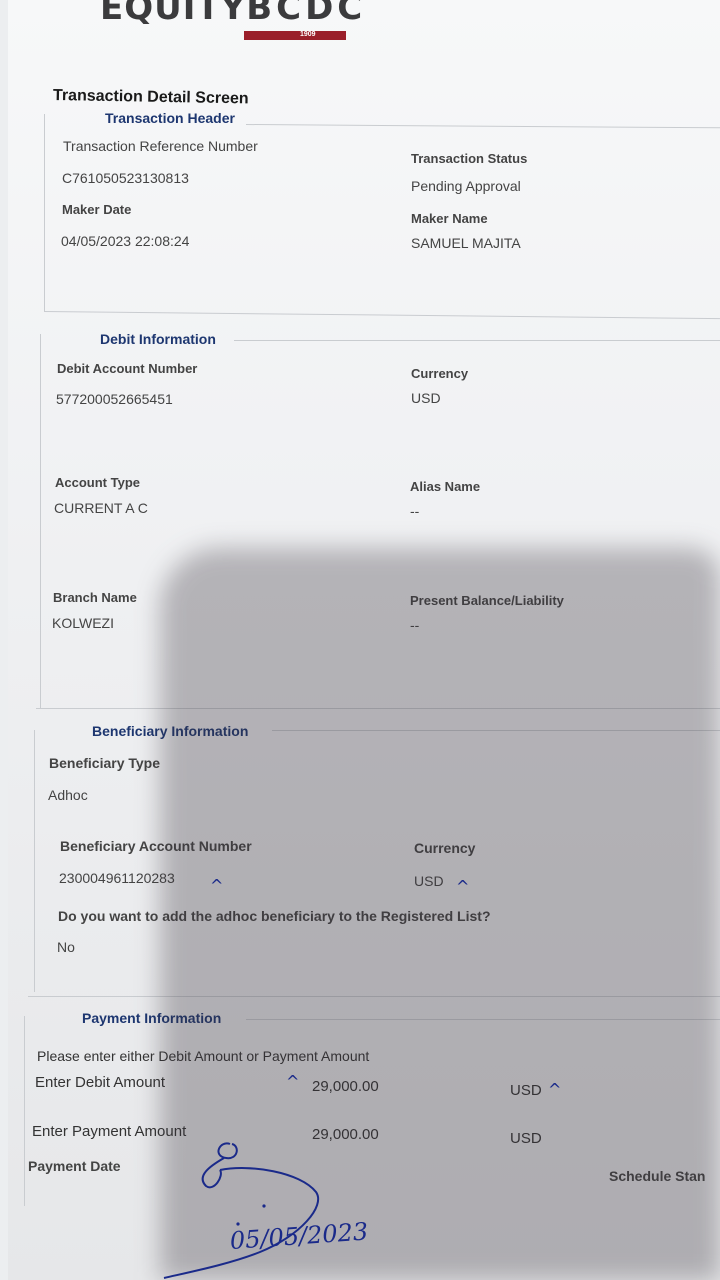 This screenshot has height=1280, width=720. Describe the element at coordinates (426, 398) in the screenshot. I see `debit-currency-value: USD` at that location.